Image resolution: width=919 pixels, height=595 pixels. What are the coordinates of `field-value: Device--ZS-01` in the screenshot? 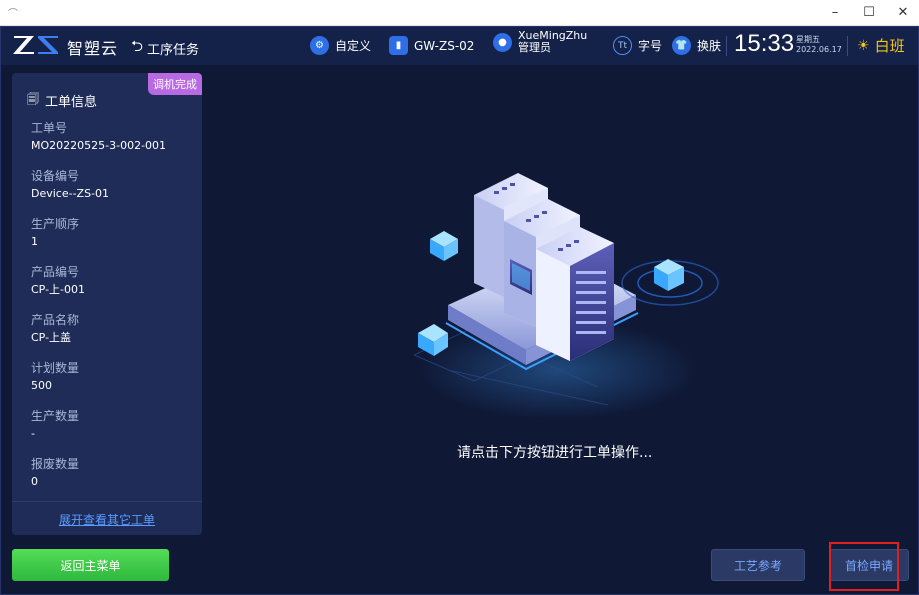 It's located at (70, 193).